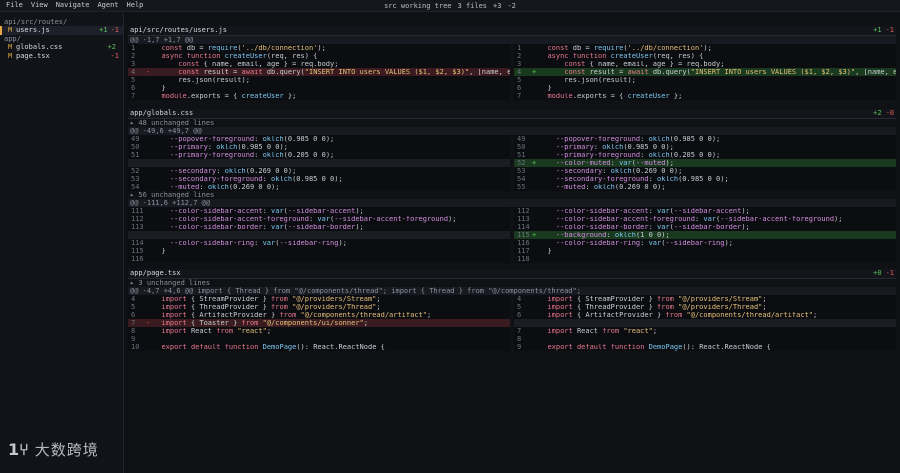 This screenshot has width=900, height=473. What do you see at coordinates (233, 171) in the screenshot?
I see `code-text: --secondary: oklch(0.269 0 0);` at bounding box center [233, 171].